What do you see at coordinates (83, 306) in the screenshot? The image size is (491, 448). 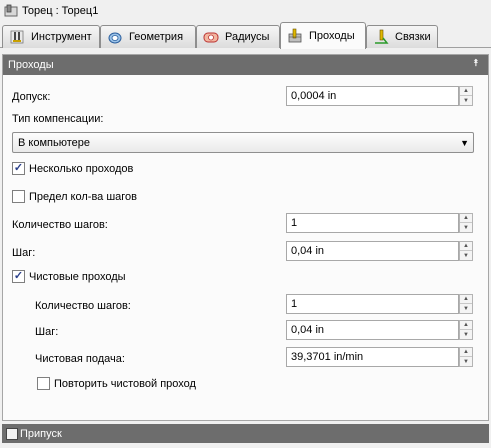 I see `finish-step-count-label: Количество шагов:` at bounding box center [83, 306].